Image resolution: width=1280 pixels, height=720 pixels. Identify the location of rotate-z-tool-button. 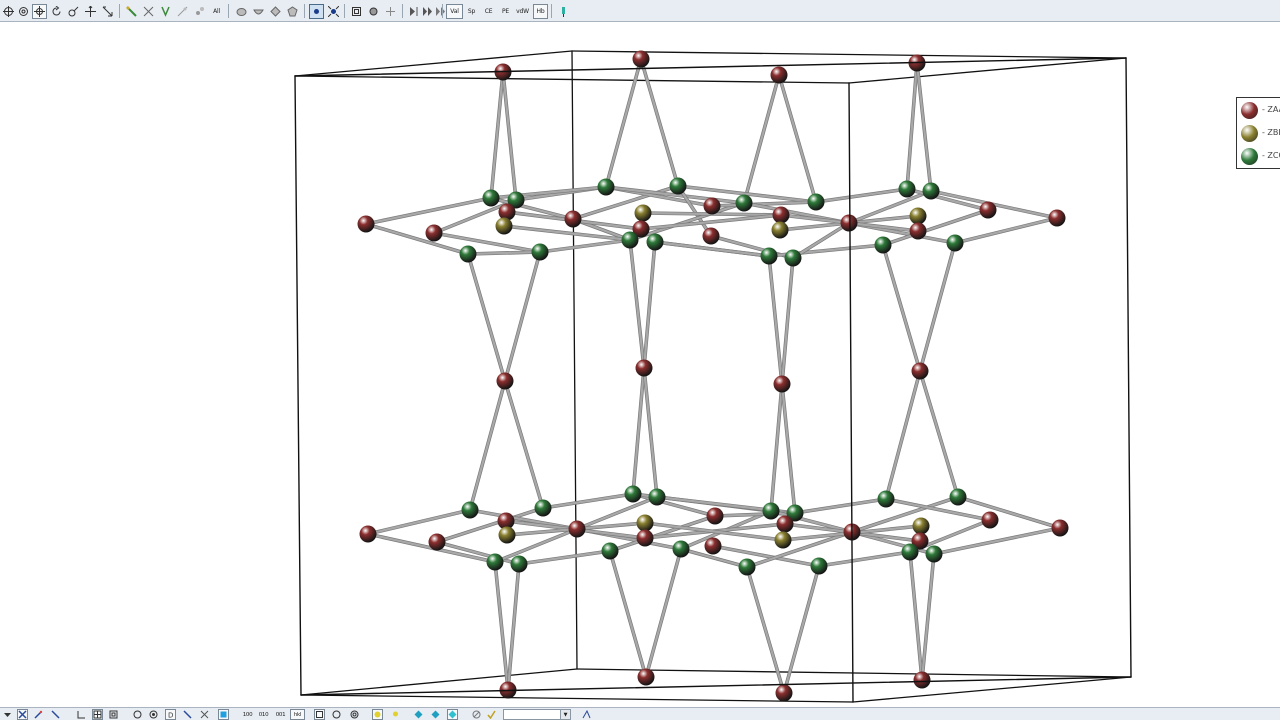
(23, 11).